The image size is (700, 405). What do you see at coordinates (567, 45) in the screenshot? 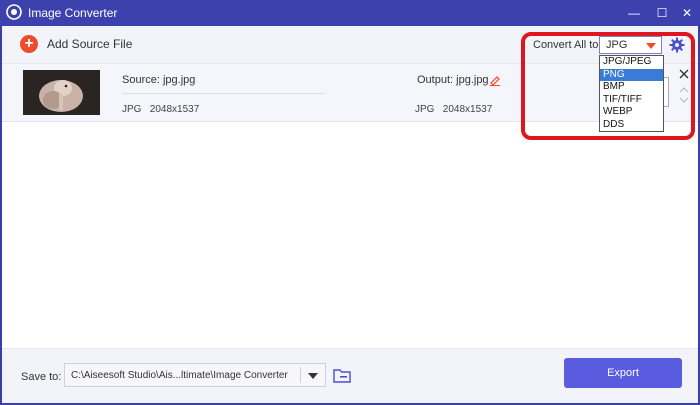
I see `convert-all-label: Convert All to:` at bounding box center [567, 45].